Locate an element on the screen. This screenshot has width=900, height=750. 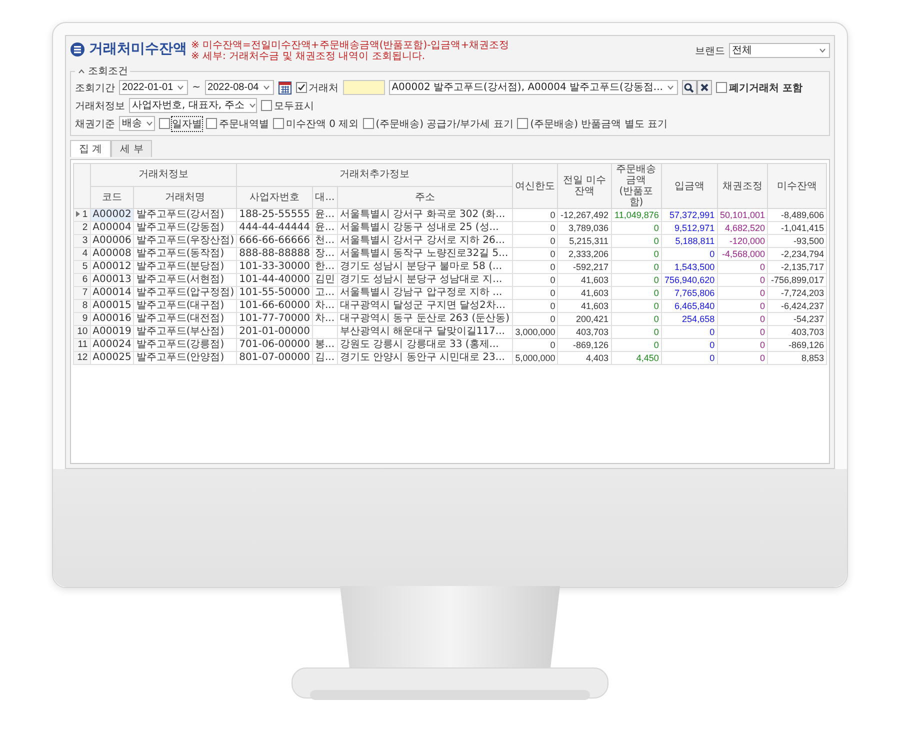
table-cell: 666-66-66666 is located at coordinates (274, 241).